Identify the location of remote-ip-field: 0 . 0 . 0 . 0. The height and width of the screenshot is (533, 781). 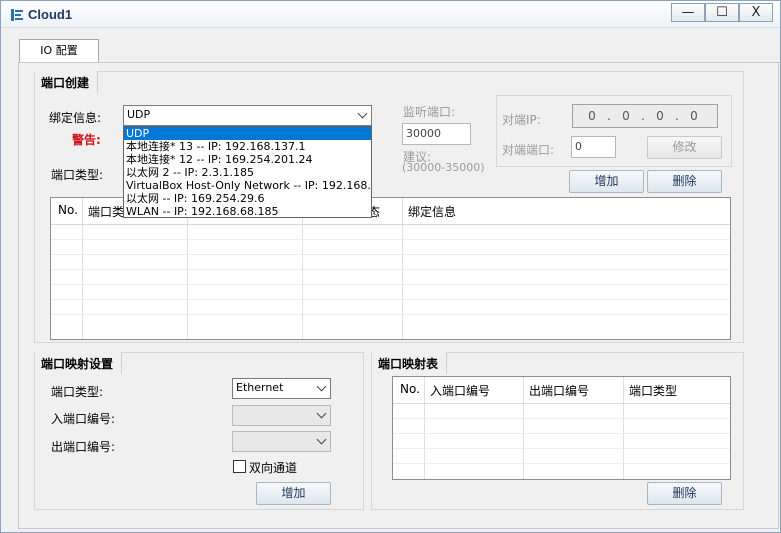
(645, 116).